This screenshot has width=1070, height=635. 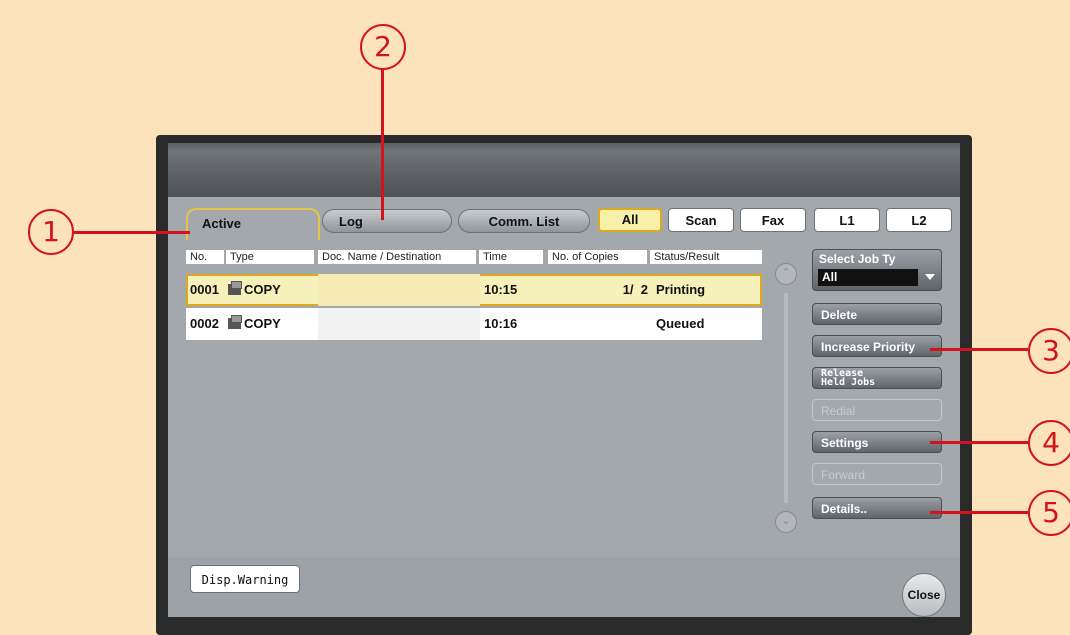 What do you see at coordinates (979, 442) in the screenshot?
I see `callout-4-leader` at bounding box center [979, 442].